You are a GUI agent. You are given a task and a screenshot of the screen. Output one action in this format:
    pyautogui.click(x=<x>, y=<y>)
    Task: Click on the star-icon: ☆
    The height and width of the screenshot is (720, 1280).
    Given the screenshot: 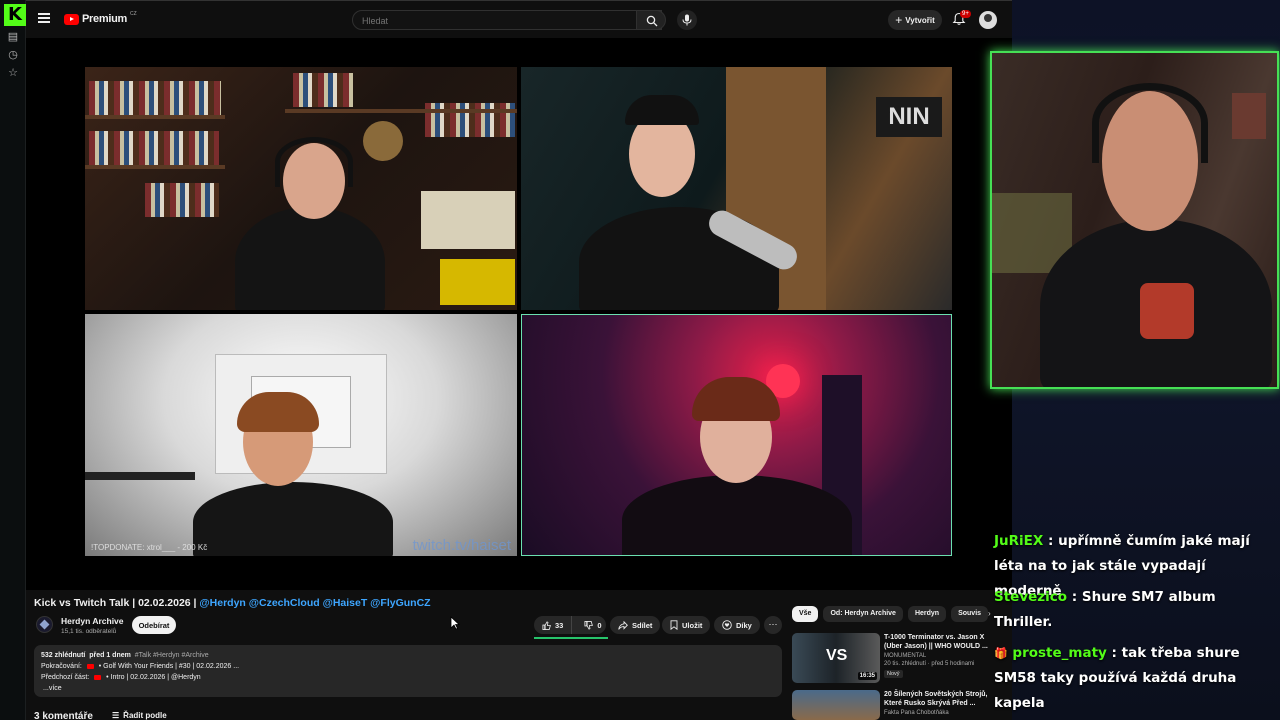 What is the action you would take?
    pyautogui.click(x=13, y=73)
    